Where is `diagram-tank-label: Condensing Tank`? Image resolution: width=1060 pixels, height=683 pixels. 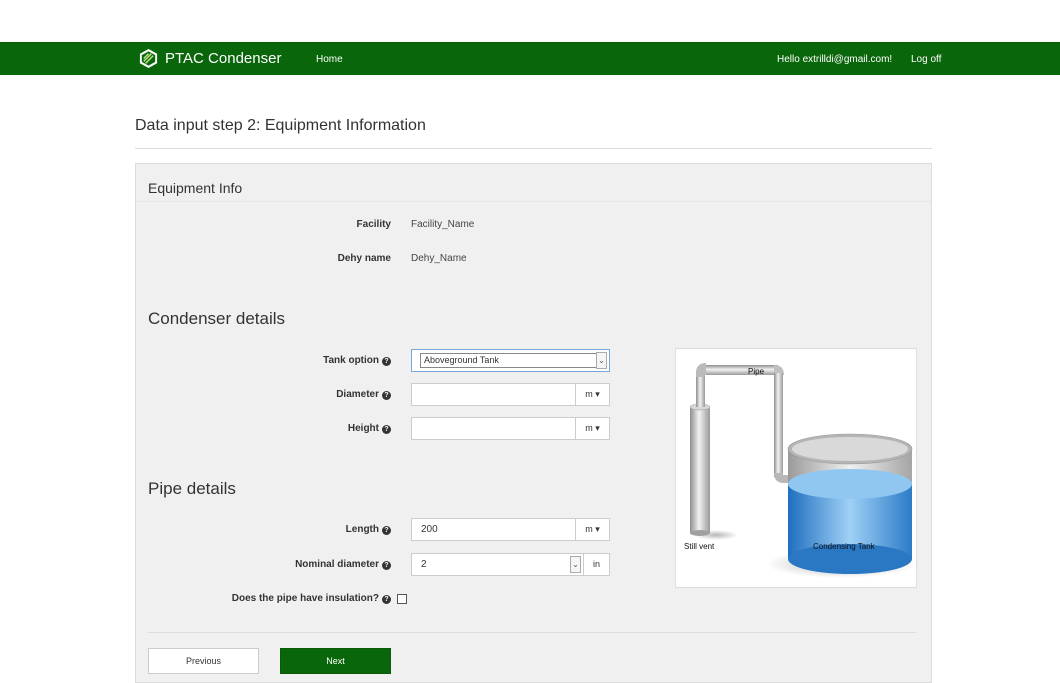 diagram-tank-label: Condensing Tank is located at coordinates (844, 546).